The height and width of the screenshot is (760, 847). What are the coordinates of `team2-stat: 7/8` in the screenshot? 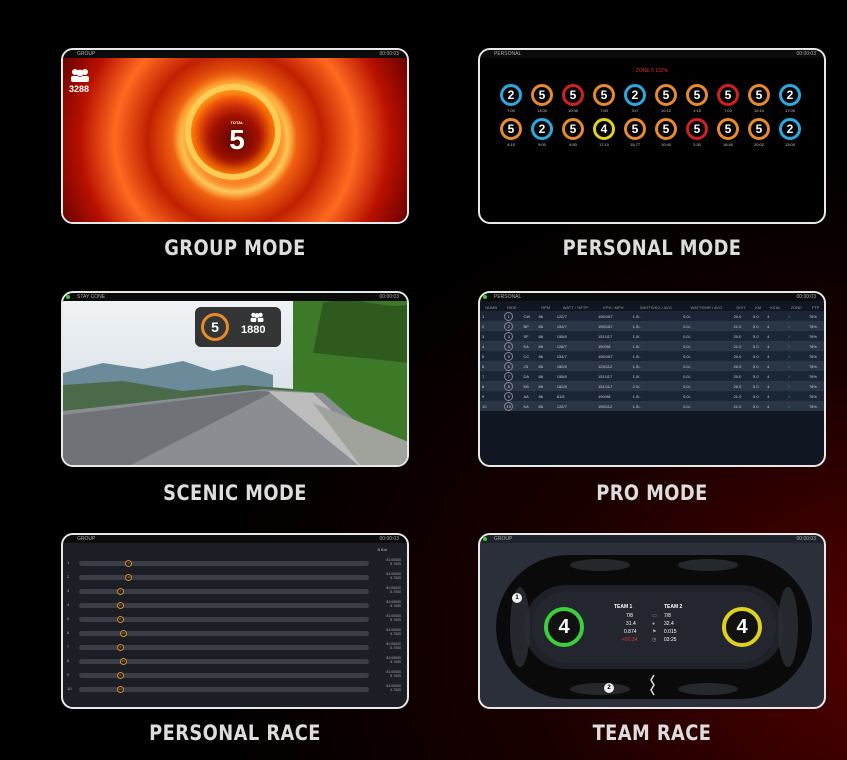 It's located at (667, 616).